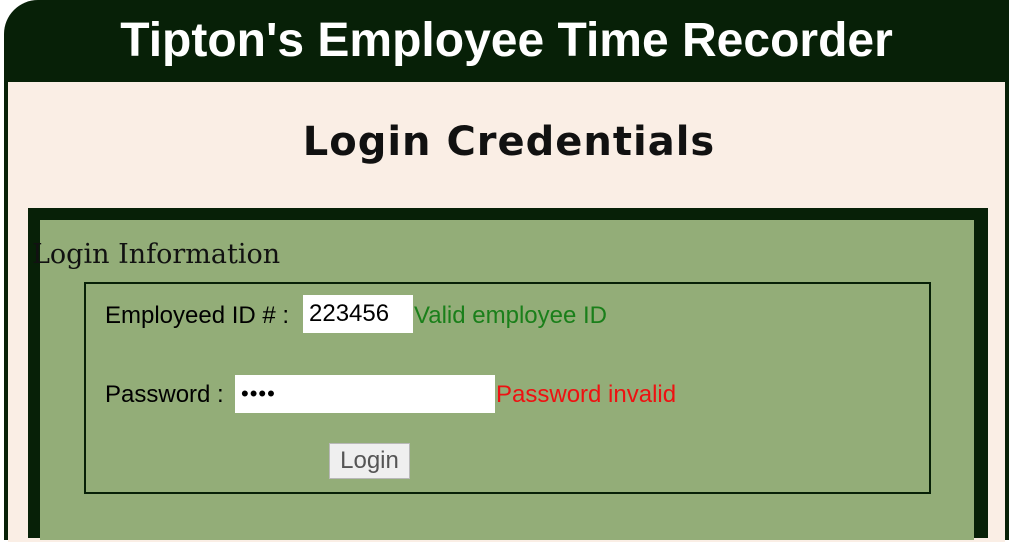 Image resolution: width=1018 pixels, height=542 pixels. Describe the element at coordinates (358, 314) in the screenshot. I see `employee-id-input` at that location.